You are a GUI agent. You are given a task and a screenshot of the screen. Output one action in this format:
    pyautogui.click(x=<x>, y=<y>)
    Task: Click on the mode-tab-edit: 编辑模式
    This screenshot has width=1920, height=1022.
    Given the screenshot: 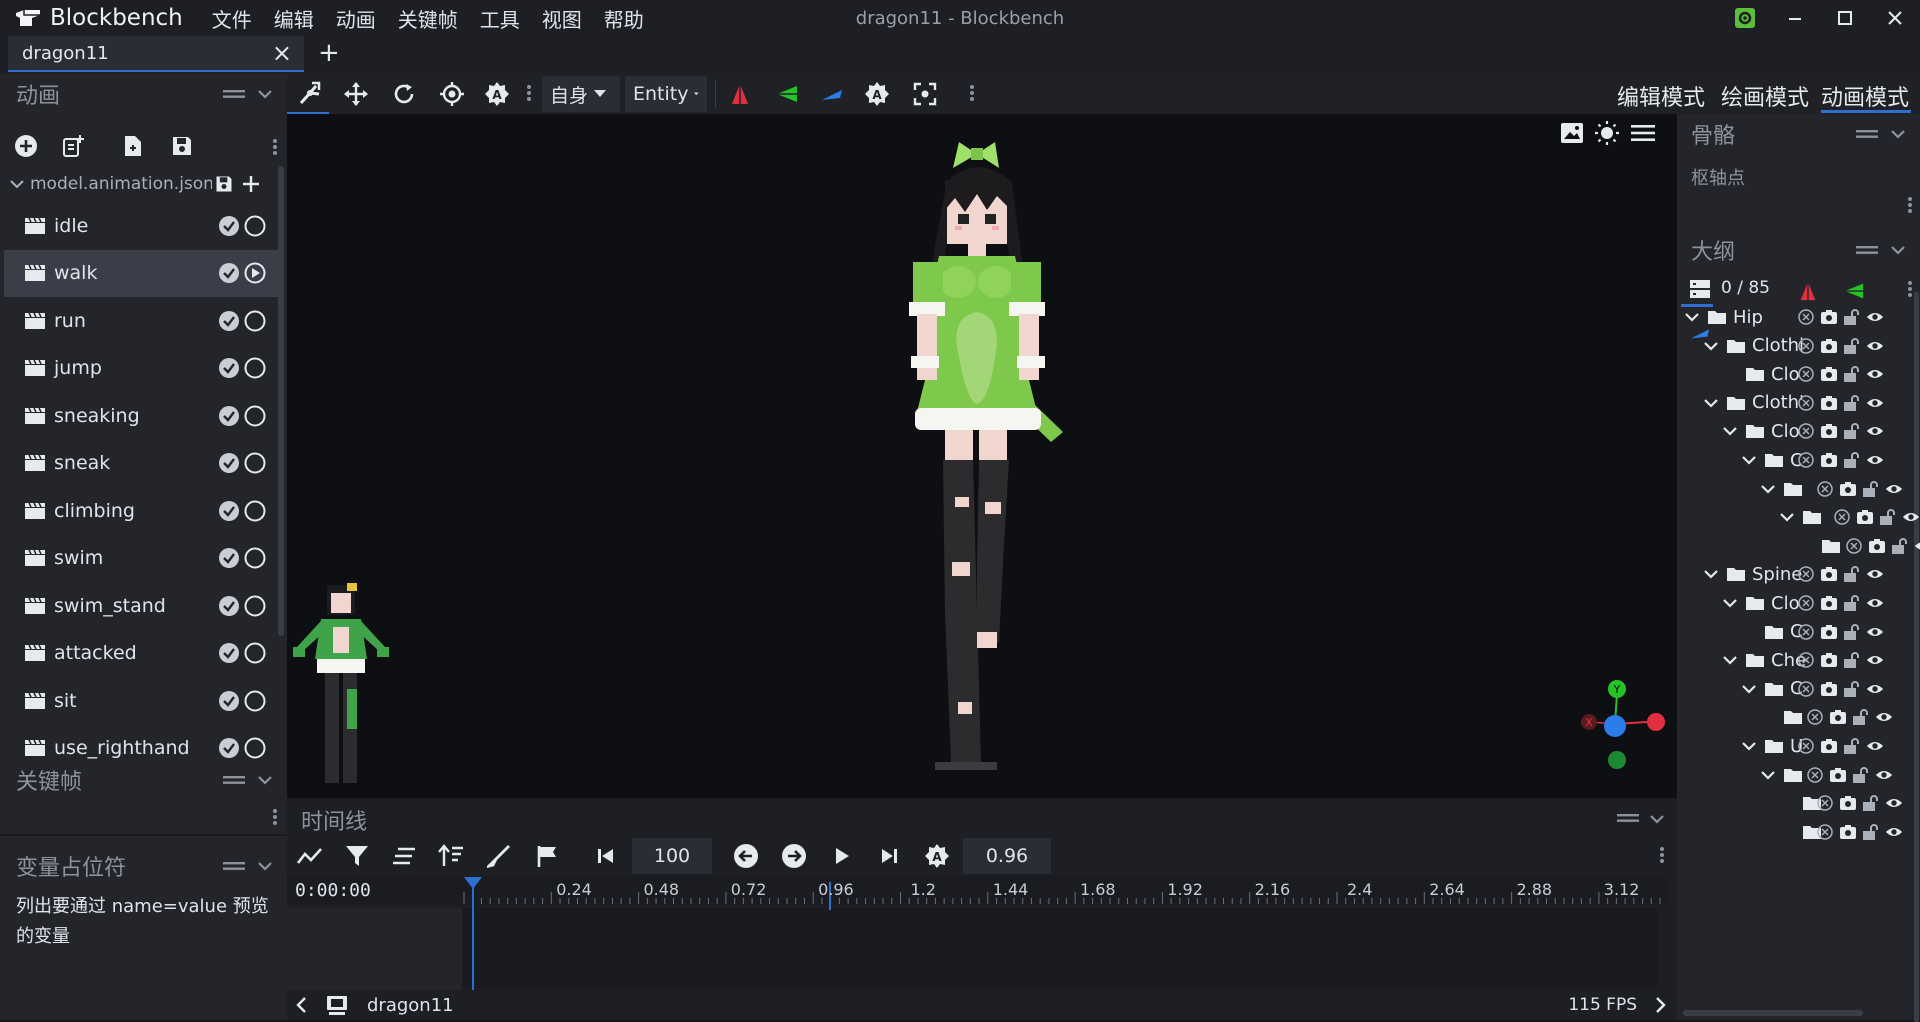 What is the action you would take?
    pyautogui.click(x=1661, y=96)
    